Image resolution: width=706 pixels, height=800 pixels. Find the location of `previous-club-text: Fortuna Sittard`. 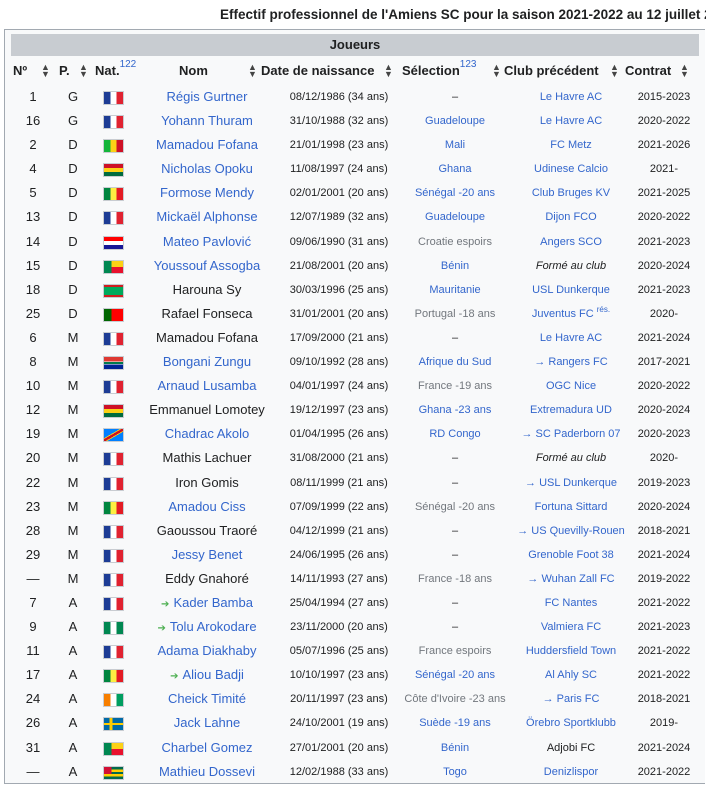

previous-club-text: Fortuna Sittard is located at coordinates (571, 507).